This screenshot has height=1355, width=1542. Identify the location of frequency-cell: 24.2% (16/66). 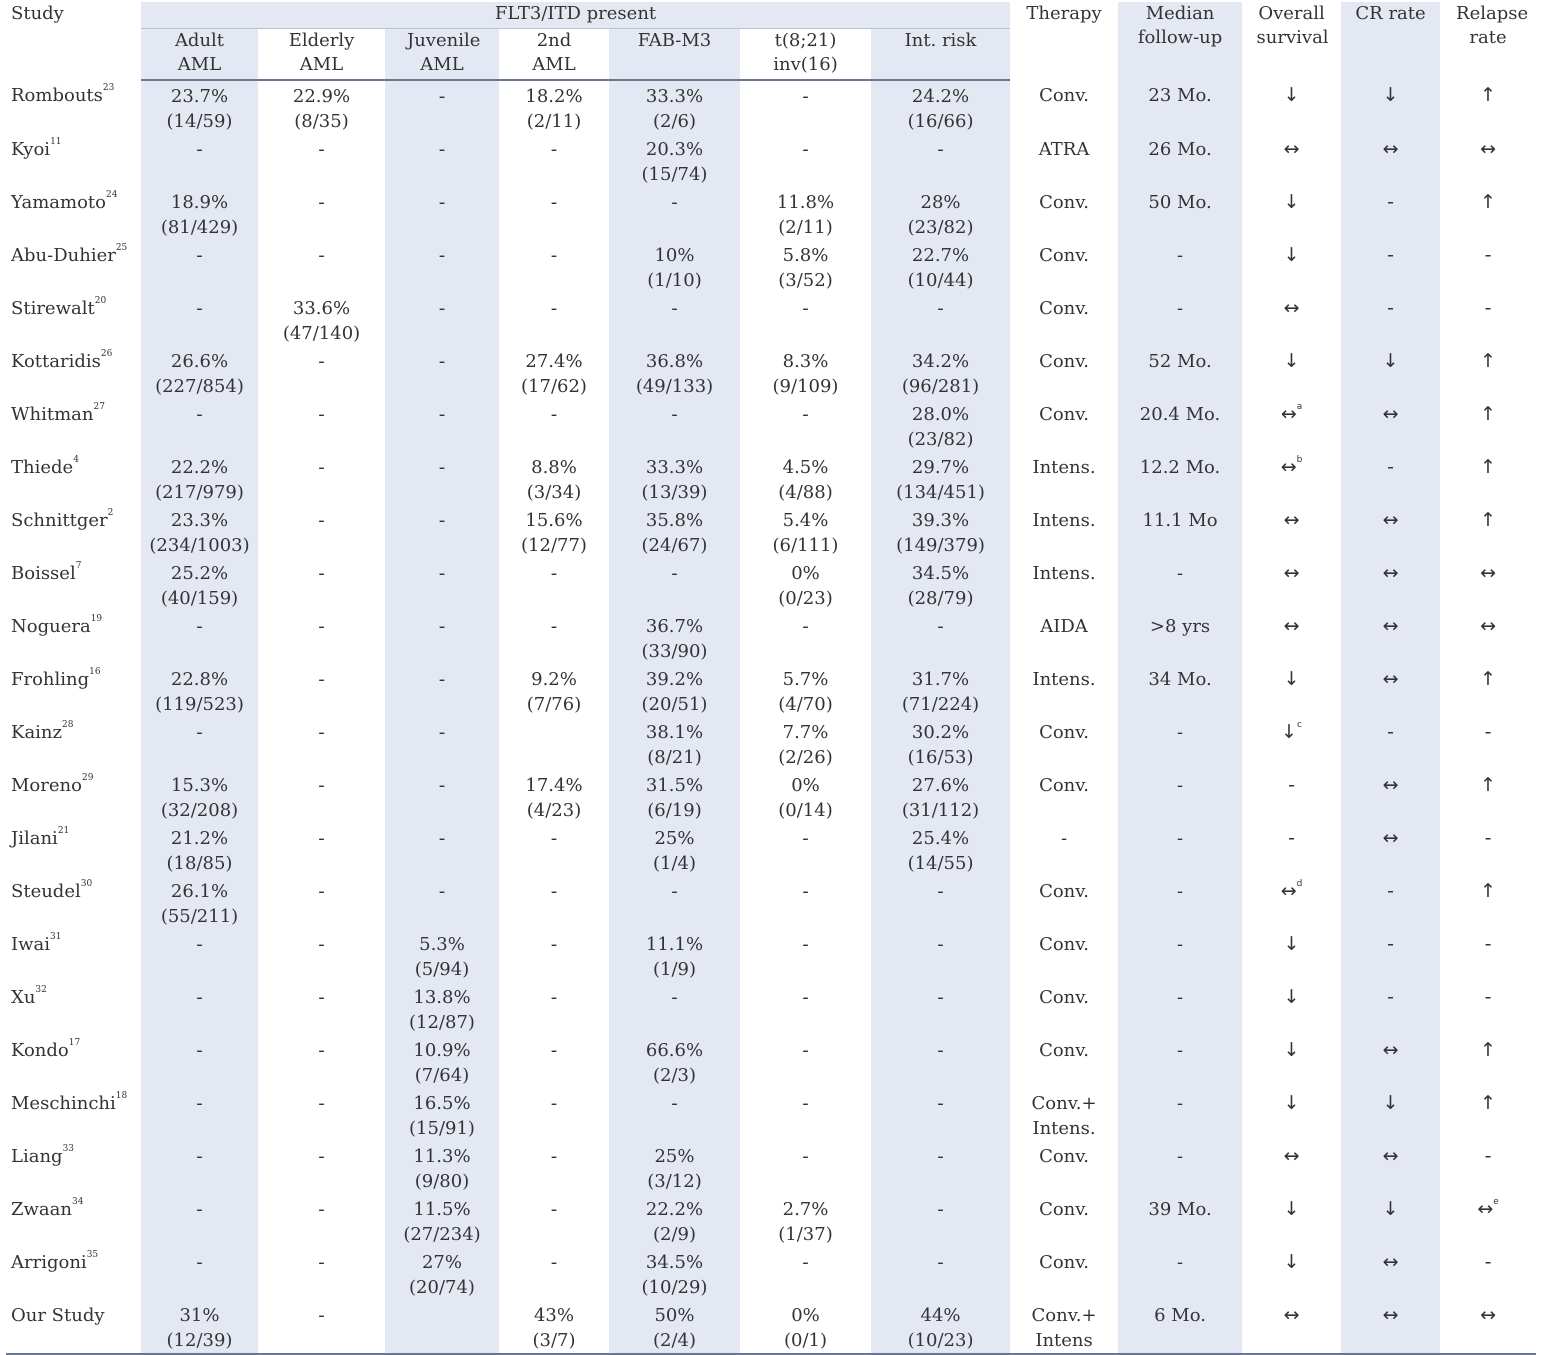
(940, 109).